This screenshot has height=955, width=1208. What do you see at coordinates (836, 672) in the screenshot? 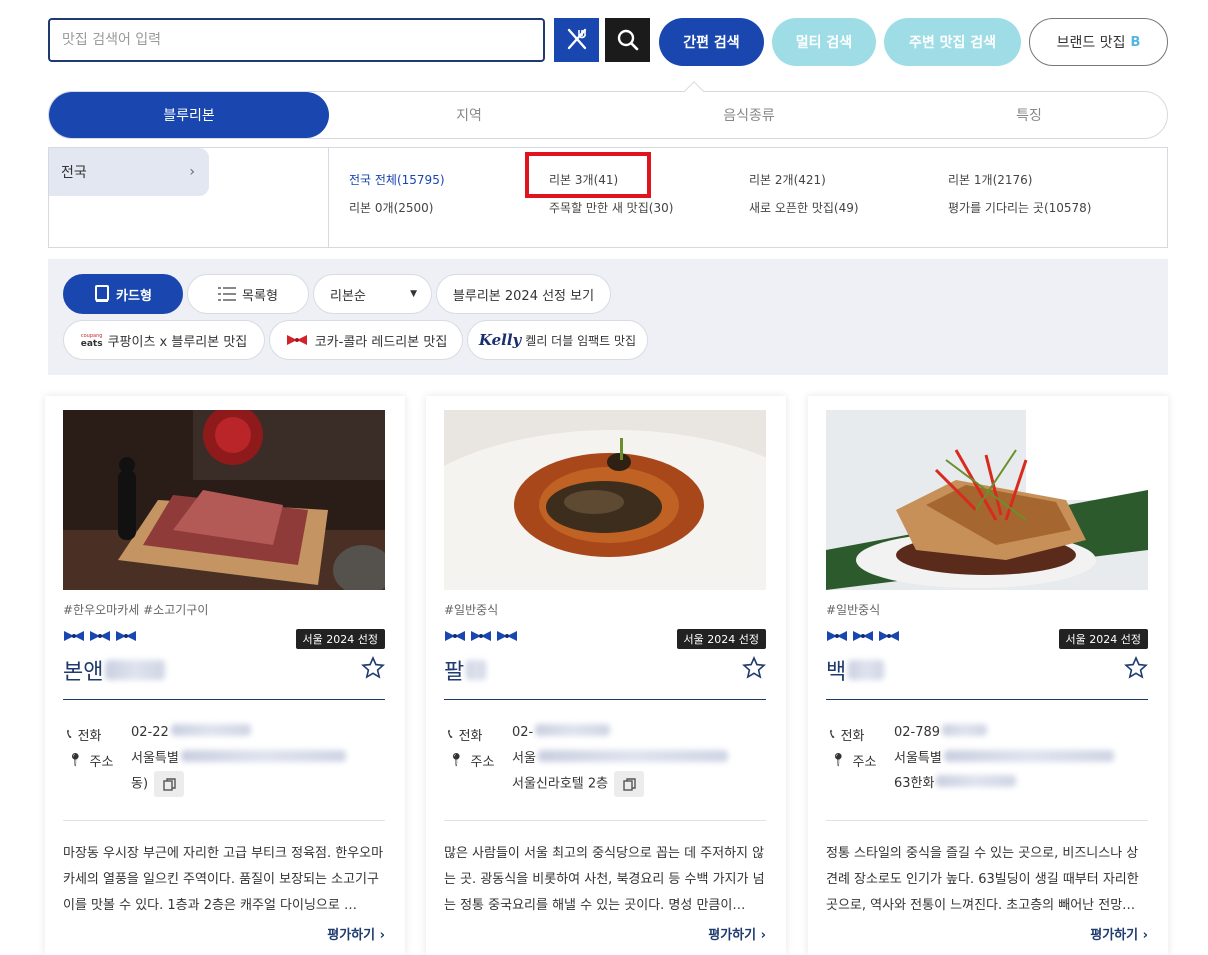
I see `restaurant-name-text: 백` at bounding box center [836, 672].